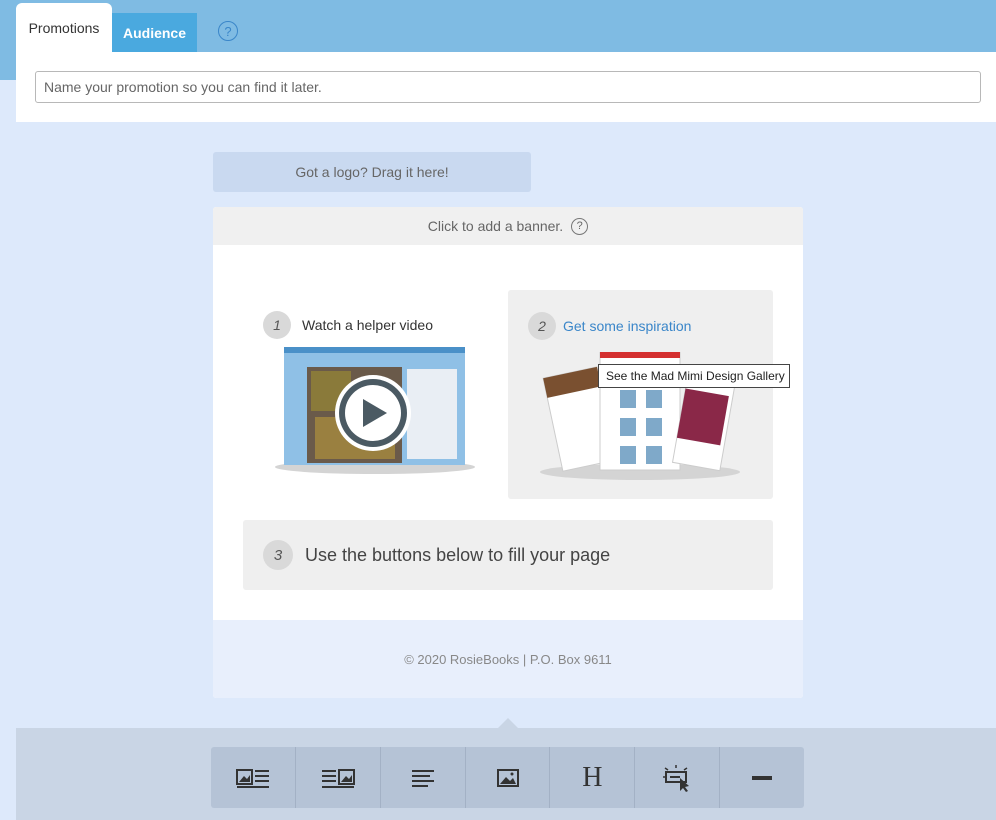 The height and width of the screenshot is (820, 996). I want to click on card-footer: © 2020 RosieBooks | P.O. Box 9611, so click(508, 659).